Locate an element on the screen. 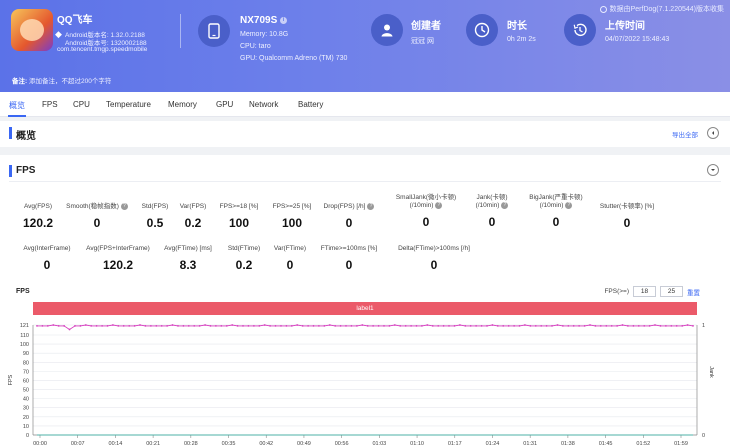 The image size is (730, 446). device-info-icon: i is located at coordinates (284, 20).